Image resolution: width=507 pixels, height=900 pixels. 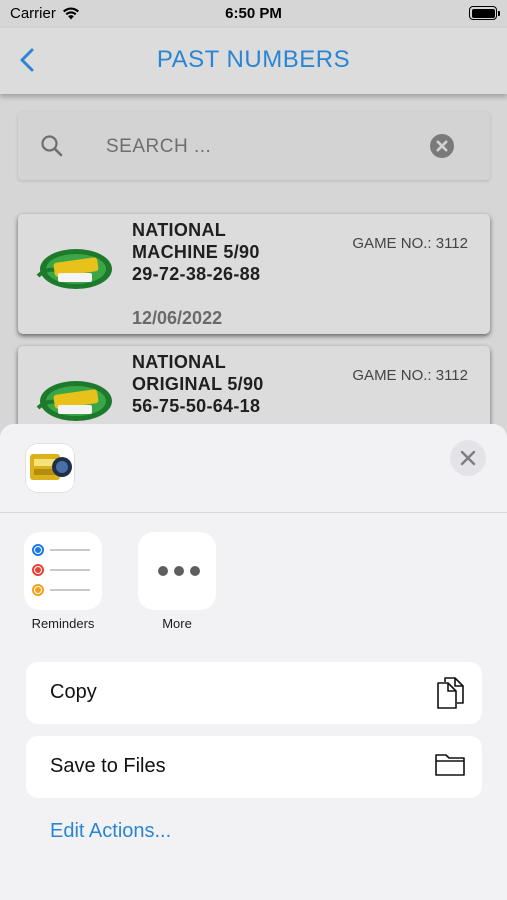 What do you see at coordinates (63, 623) in the screenshot?
I see `reminders-label: Reminders` at bounding box center [63, 623].